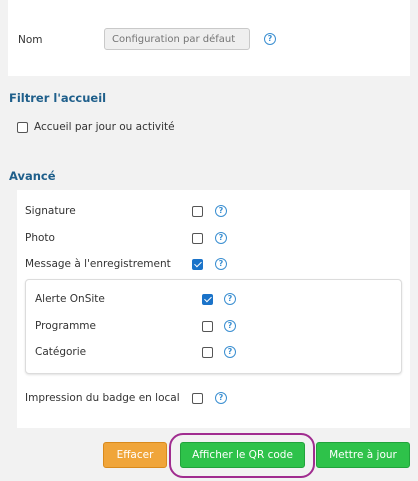  Describe the element at coordinates (177, 39) in the screenshot. I see `nom-input` at that location.